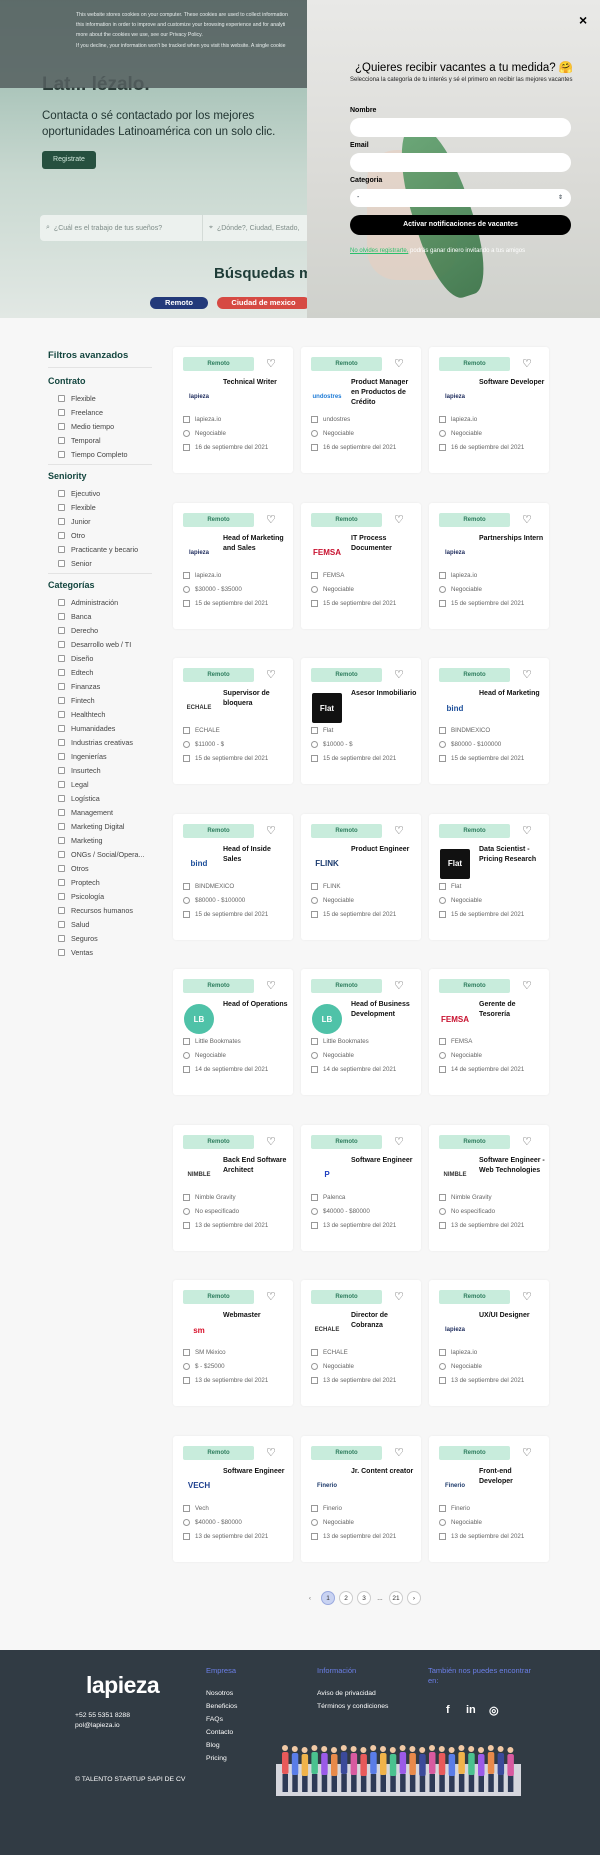 The width and height of the screenshot is (600, 1855). I want to click on contrato-option: Tiempo Completo, so click(100, 454).